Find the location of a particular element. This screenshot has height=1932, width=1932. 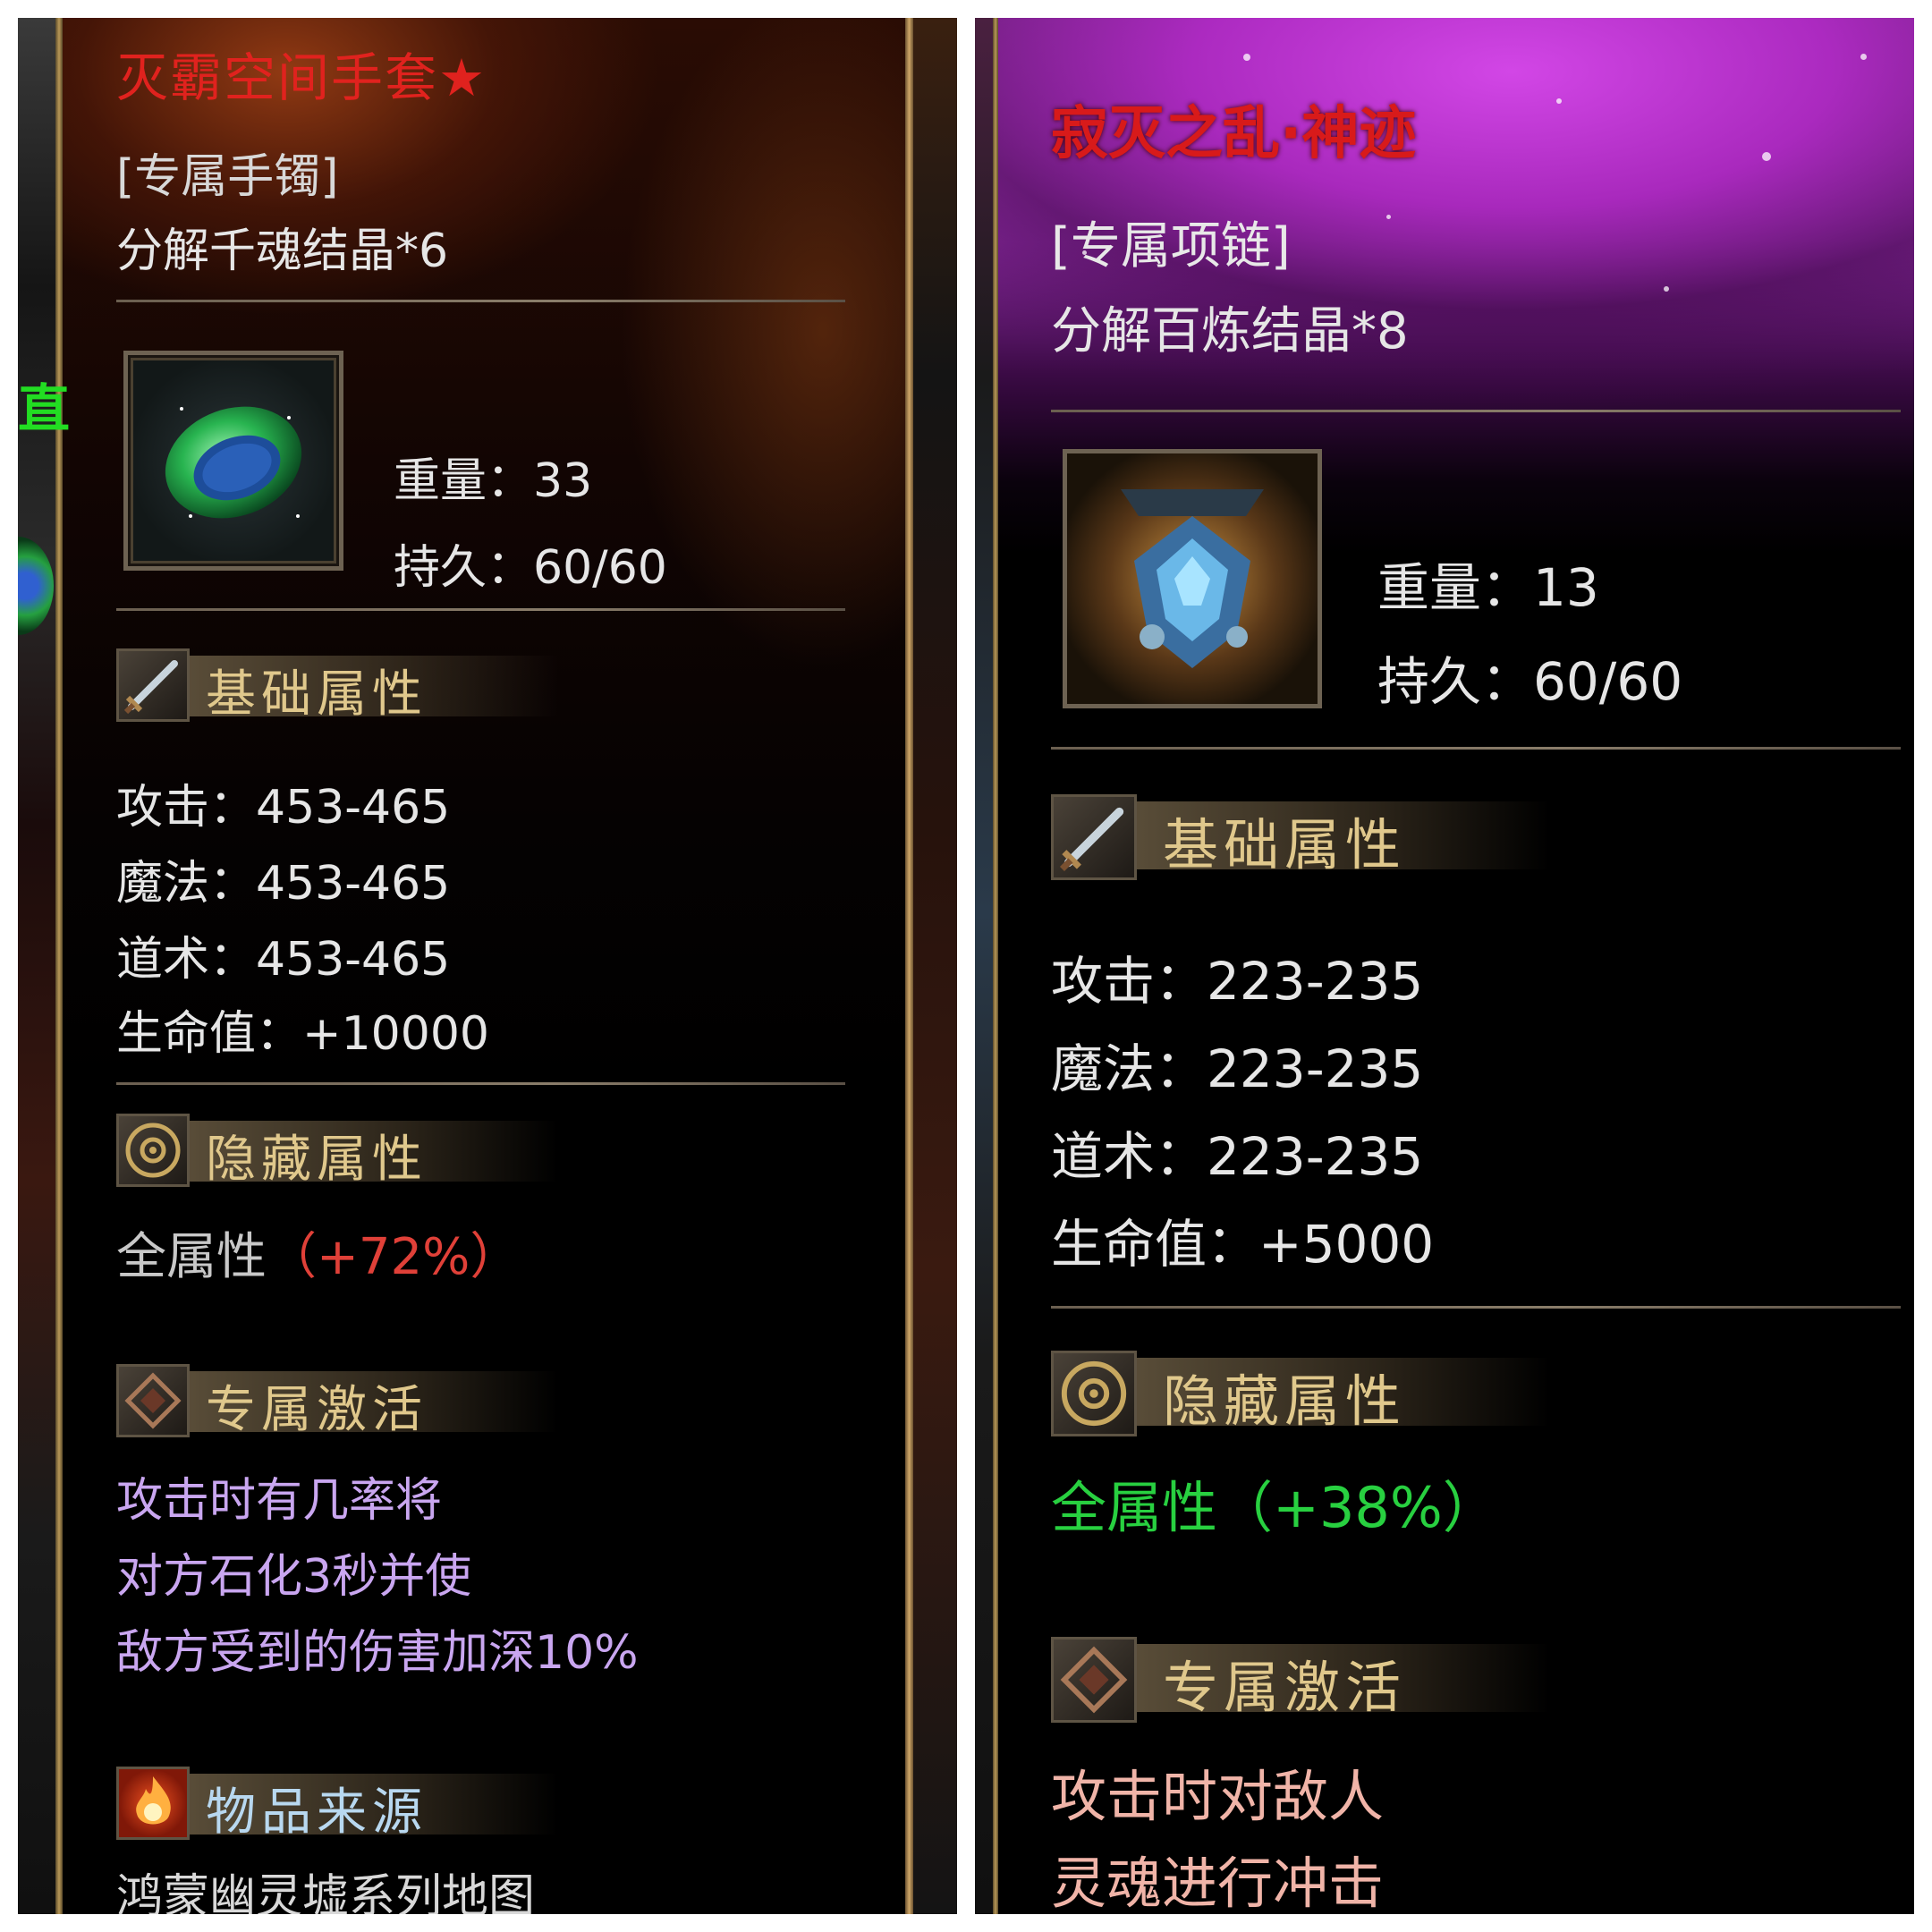

stat-taoism-left: 道术：453-465 is located at coordinates (283, 960).